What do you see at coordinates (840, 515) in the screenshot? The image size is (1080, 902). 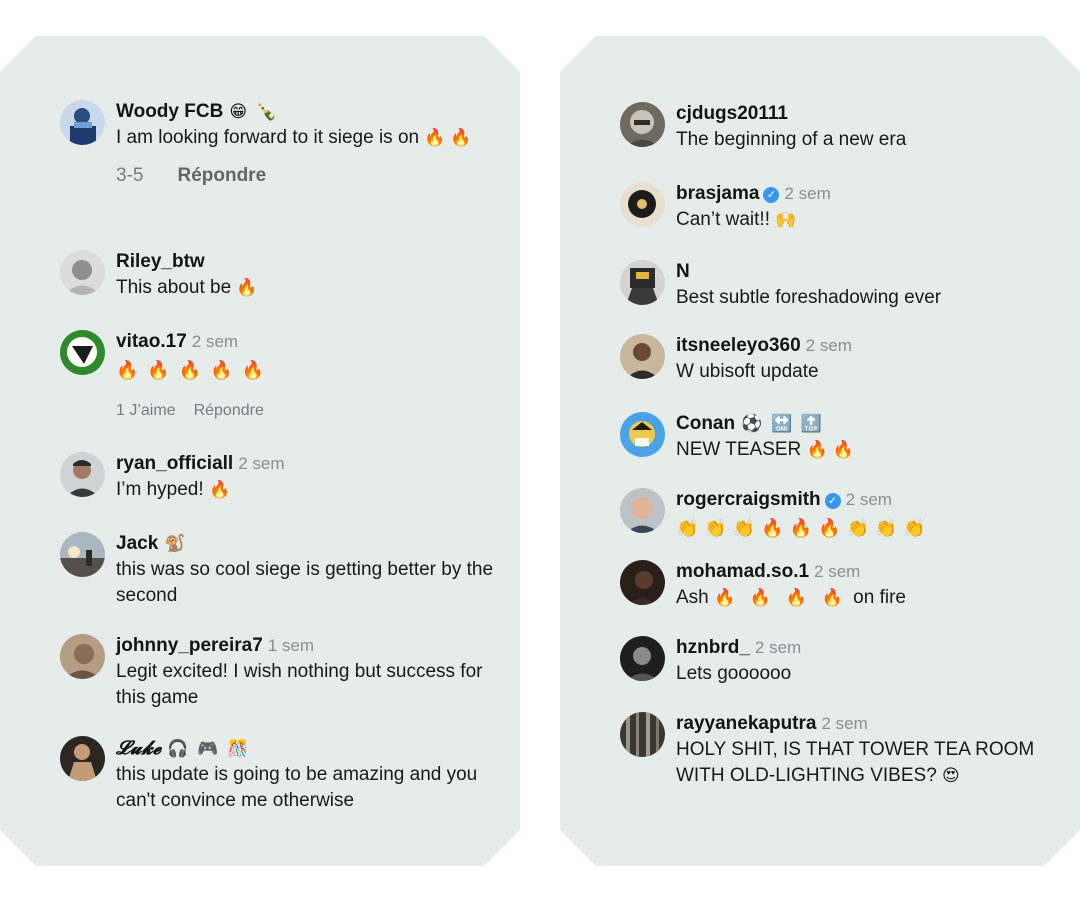 I see `comment: rogercraigsmith ✓ 2 sem 👏👏👏🔥🔥🔥👏👏👏` at bounding box center [840, 515].